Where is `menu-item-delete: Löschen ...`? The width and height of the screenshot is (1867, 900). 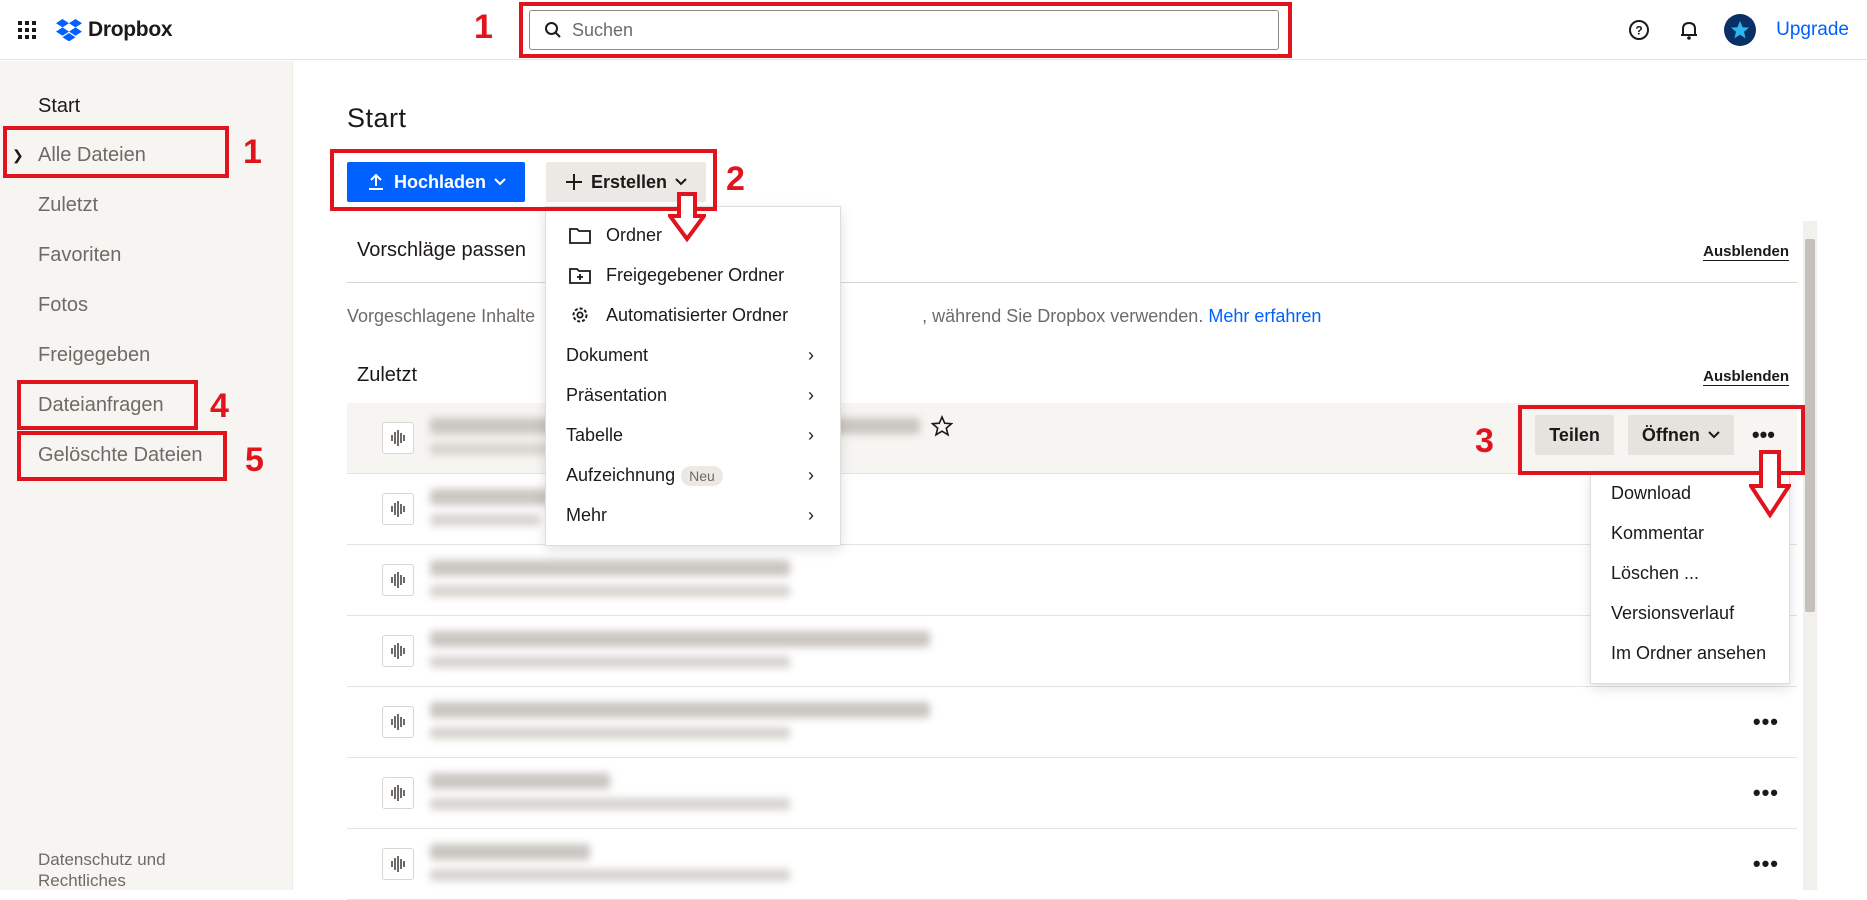
menu-item-delete: Löschen ... is located at coordinates (1690, 573).